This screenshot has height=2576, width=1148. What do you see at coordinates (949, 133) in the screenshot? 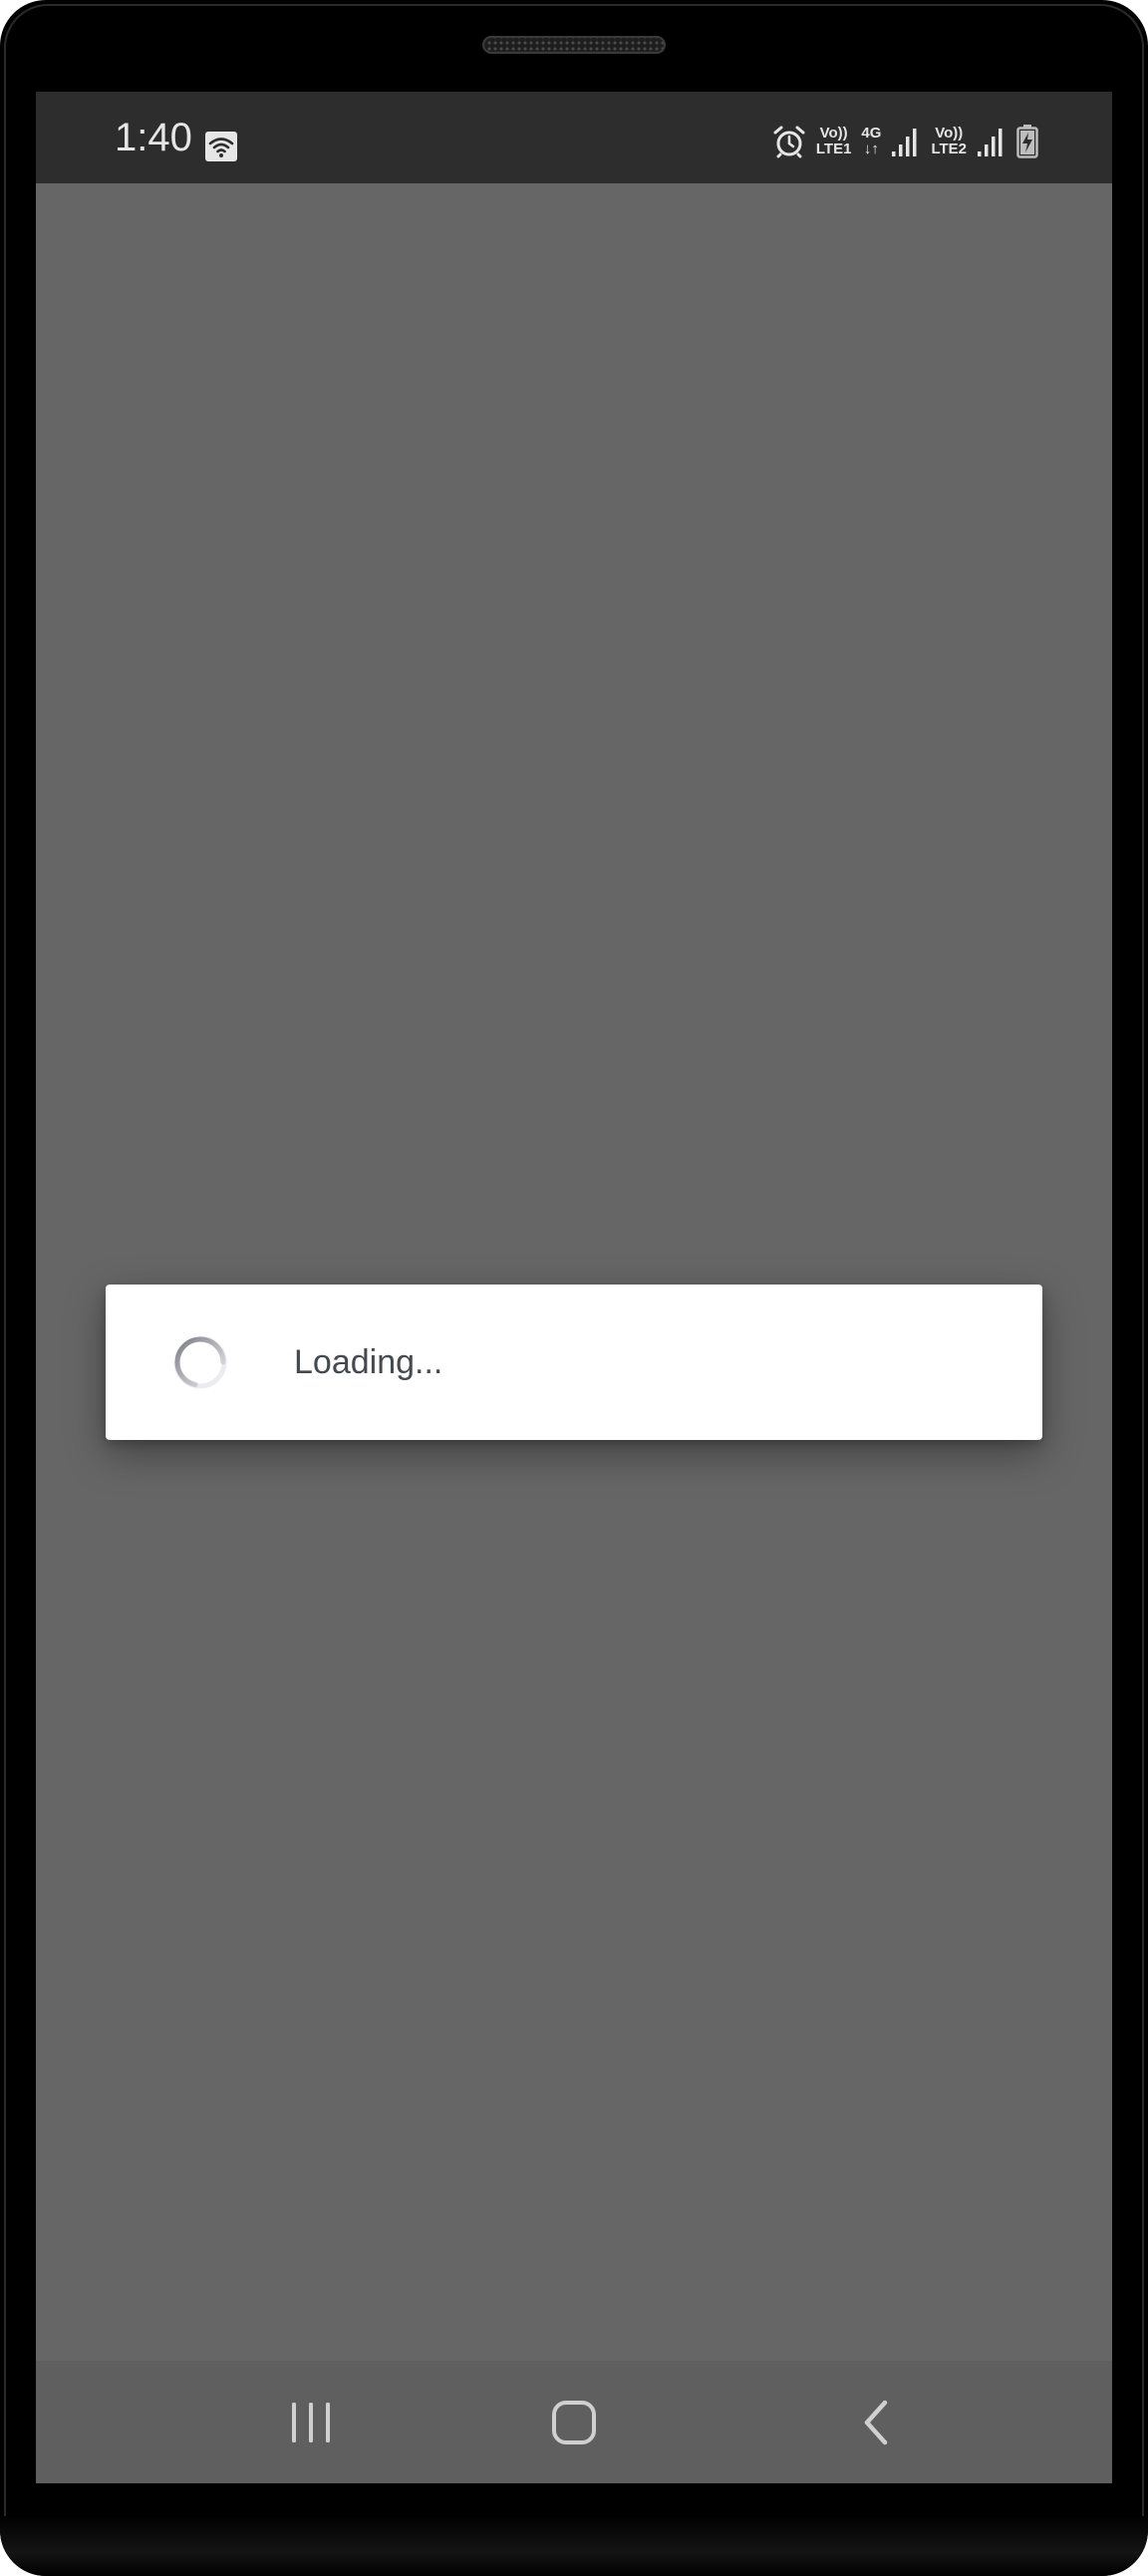
I see `sim2-volte-label: Vo))` at bounding box center [949, 133].